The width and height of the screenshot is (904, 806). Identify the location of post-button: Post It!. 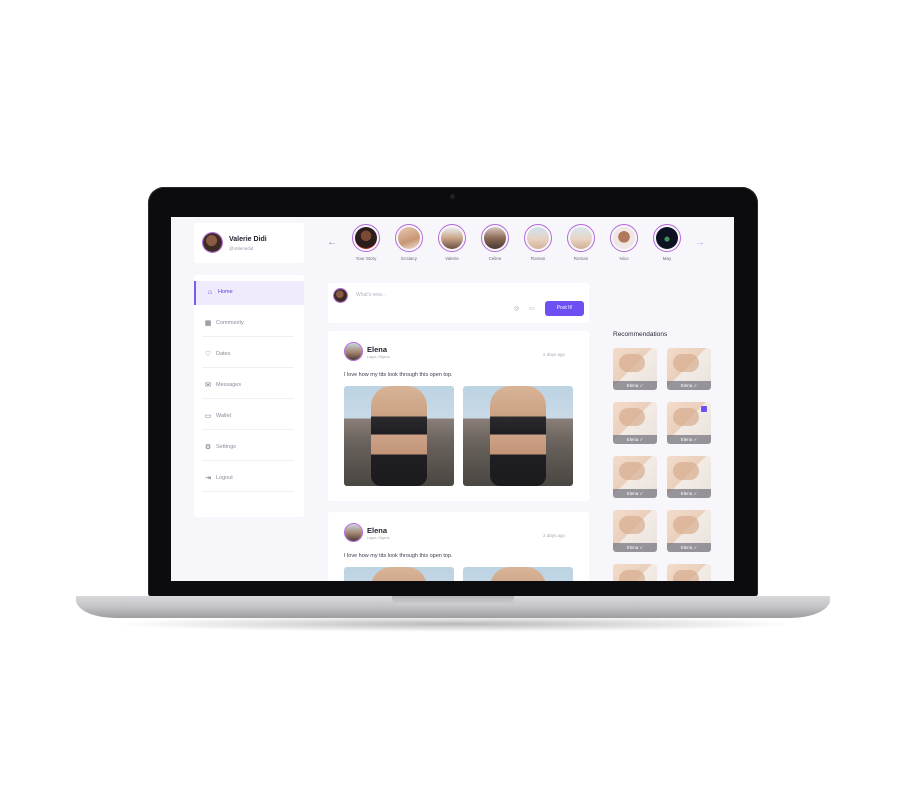
(564, 308).